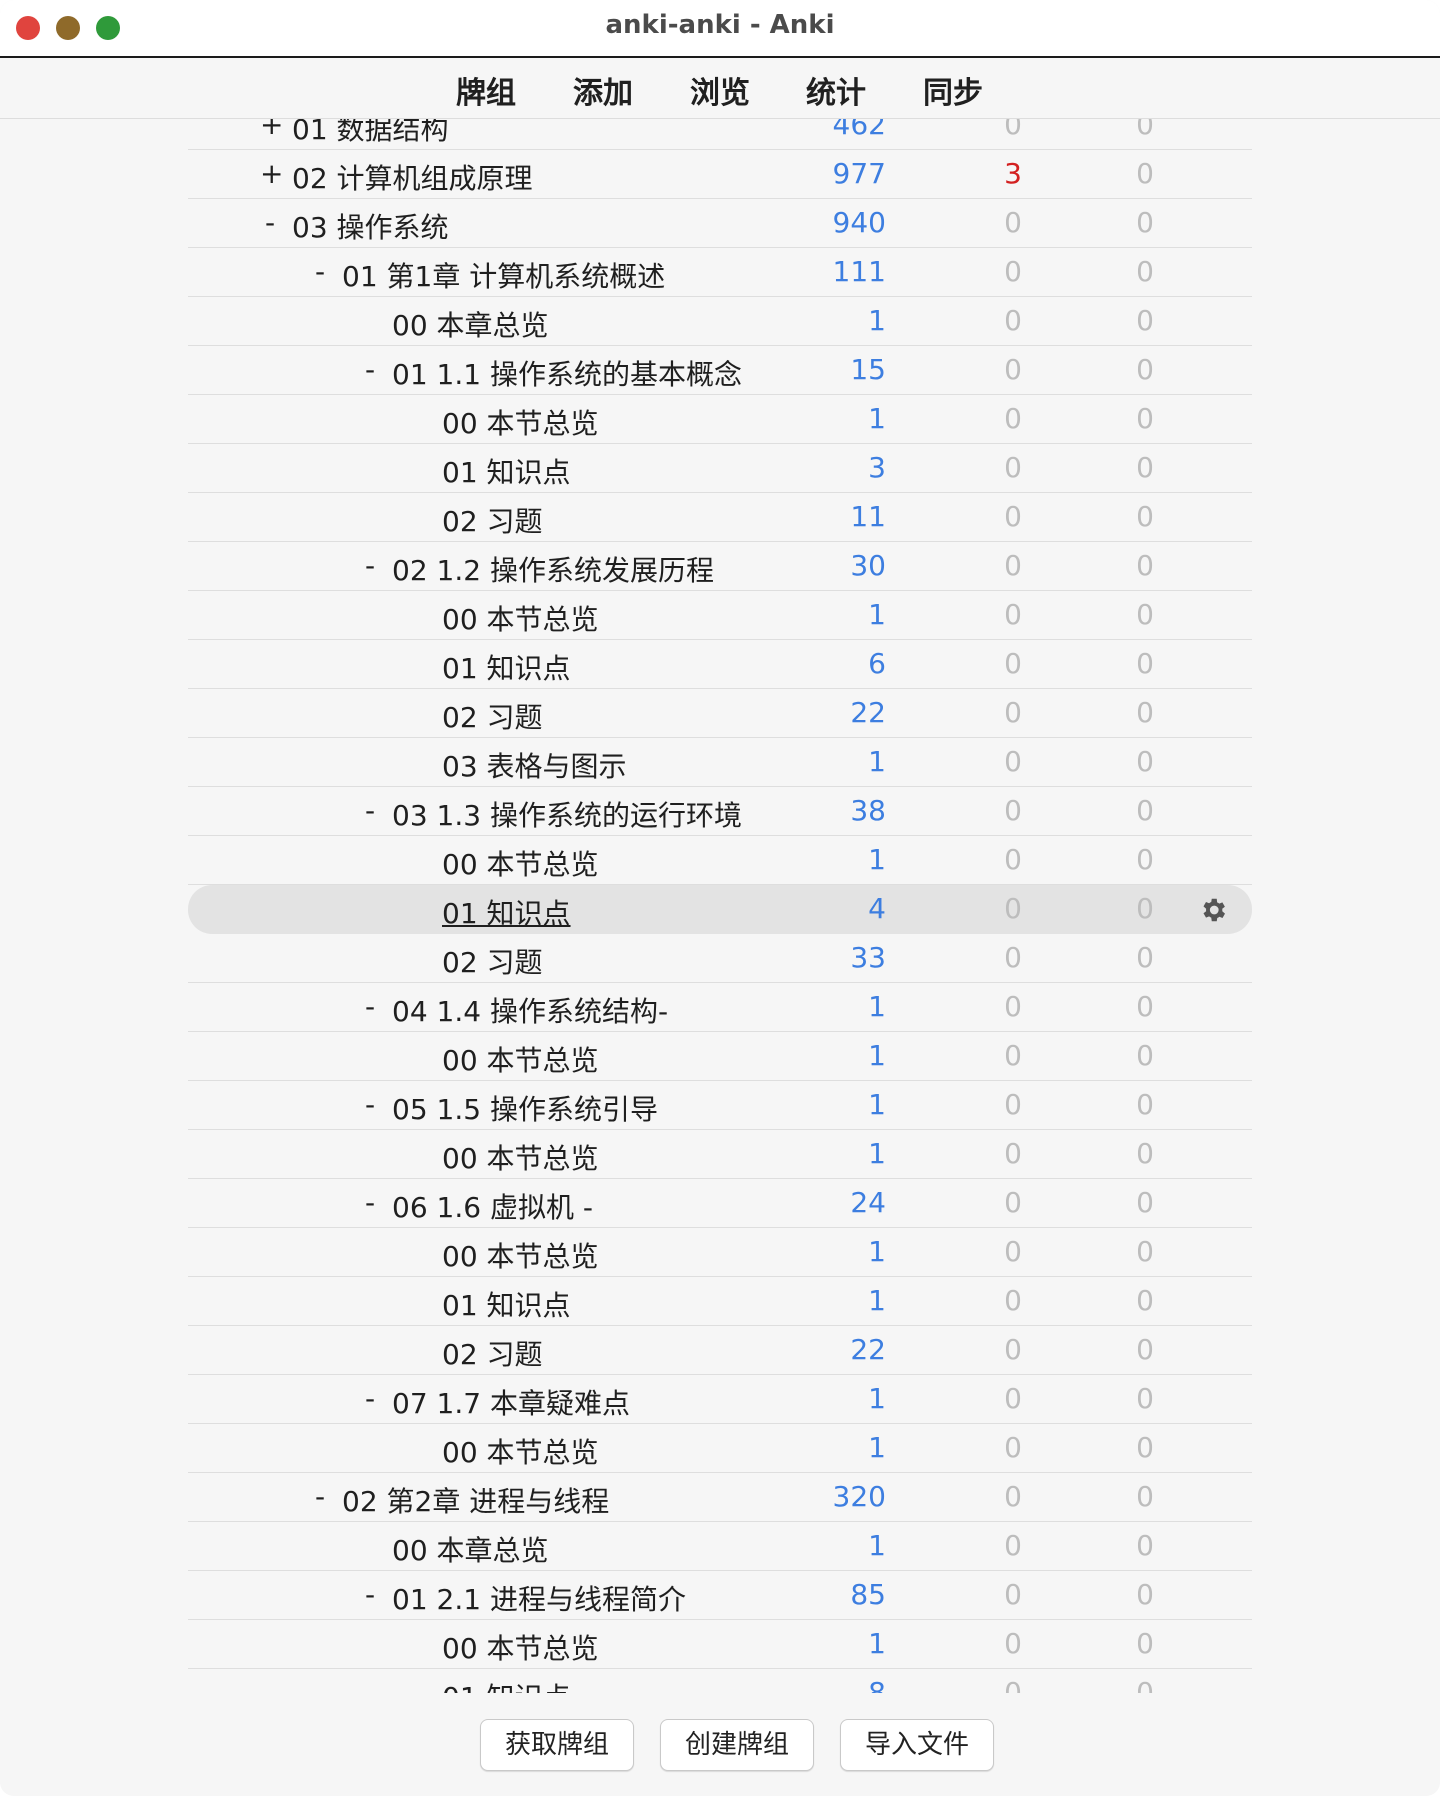  What do you see at coordinates (917, 1745) in the screenshot?
I see `import-file-button: 导入文件` at bounding box center [917, 1745].